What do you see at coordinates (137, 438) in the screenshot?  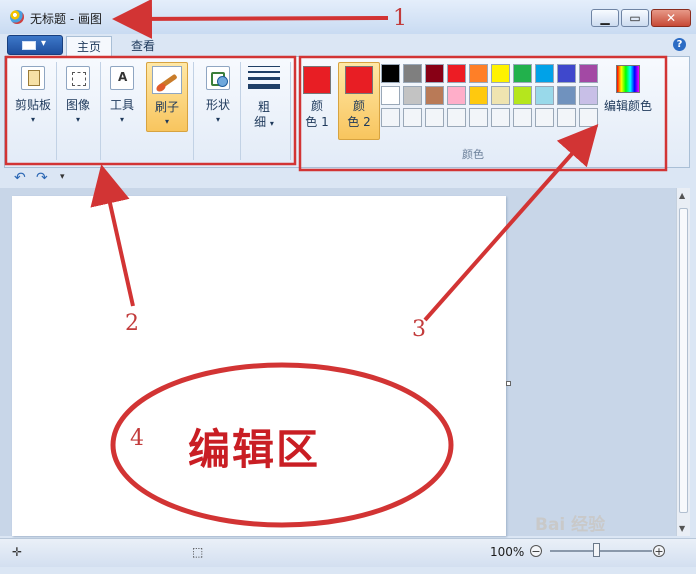 I see `annotation-number-4: 4` at bounding box center [137, 438].